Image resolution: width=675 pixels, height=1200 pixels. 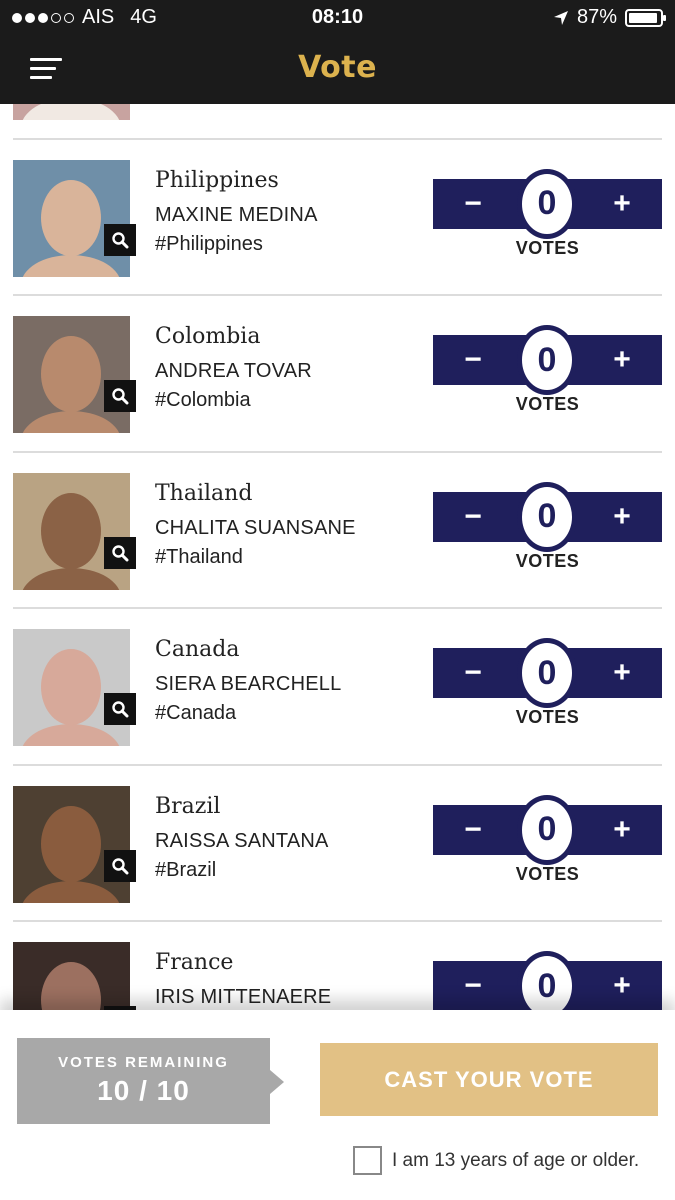 I want to click on status-right: 87%, so click(x=609, y=17).